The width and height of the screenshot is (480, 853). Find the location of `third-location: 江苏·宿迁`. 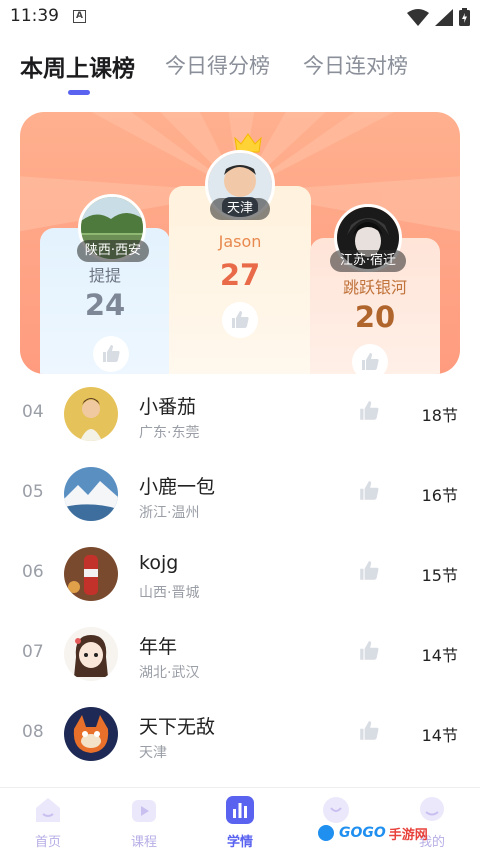

third-location: 江苏·宿迁 is located at coordinates (368, 261).